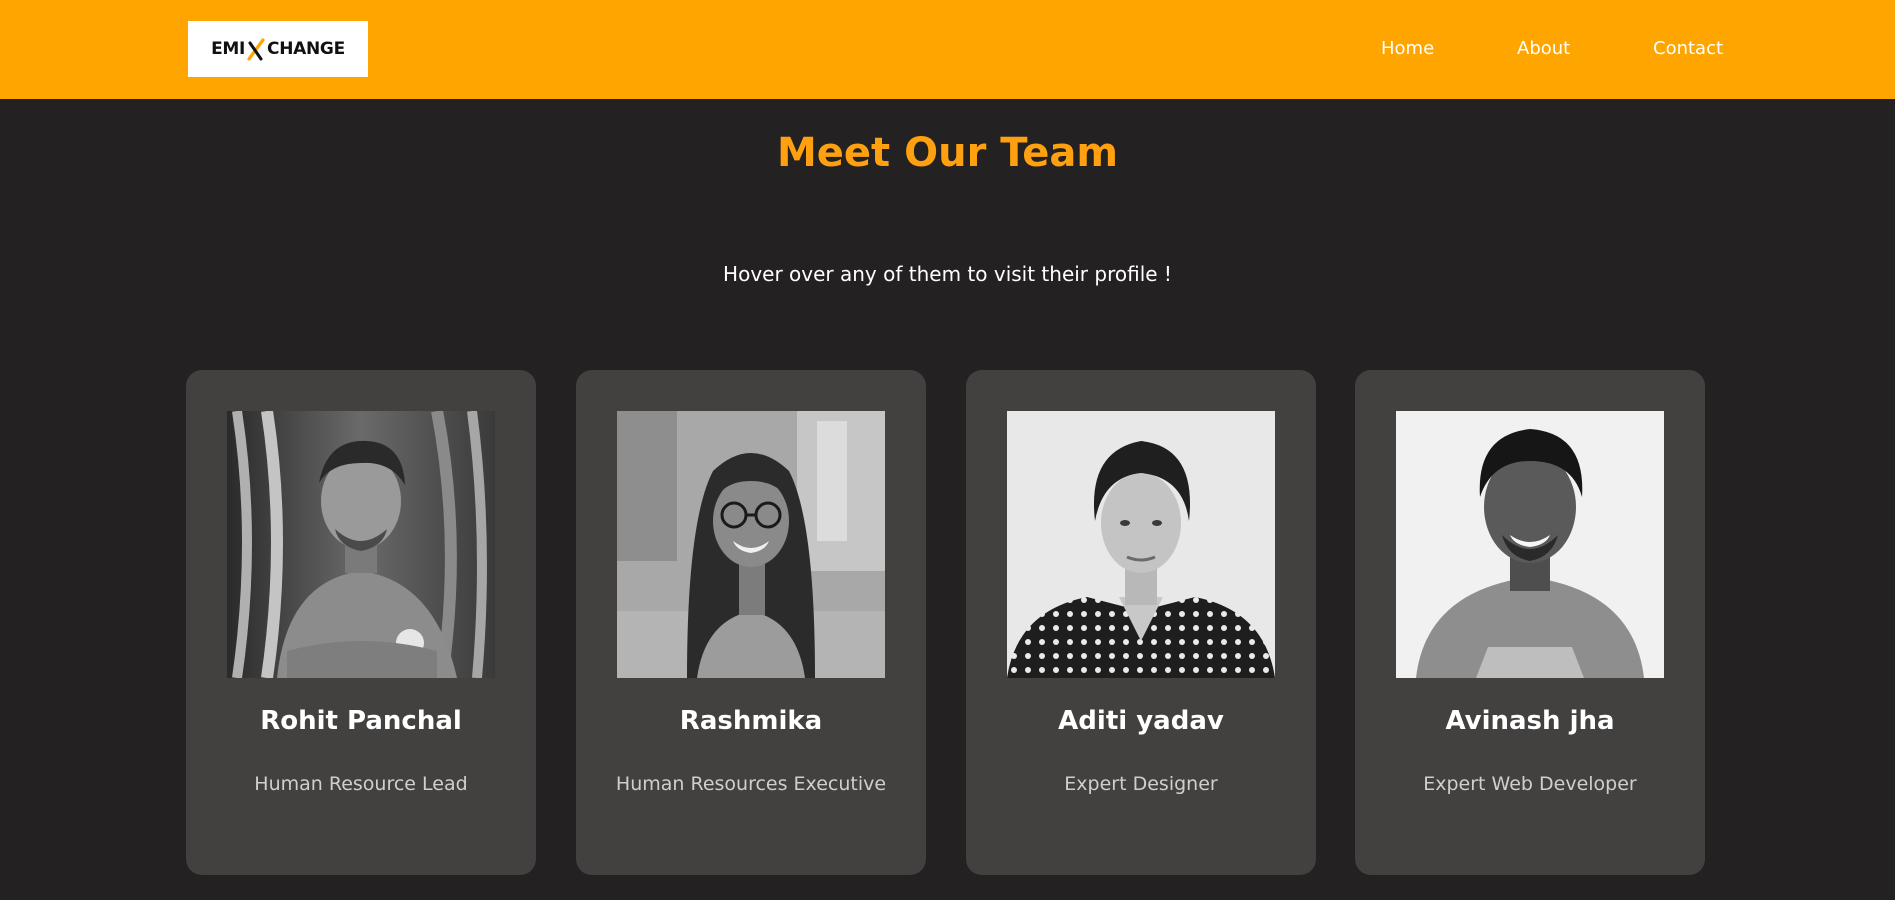 Image resolution: width=1895 pixels, height=900 pixels. I want to click on avinash-jha-photo, so click(1530, 544).